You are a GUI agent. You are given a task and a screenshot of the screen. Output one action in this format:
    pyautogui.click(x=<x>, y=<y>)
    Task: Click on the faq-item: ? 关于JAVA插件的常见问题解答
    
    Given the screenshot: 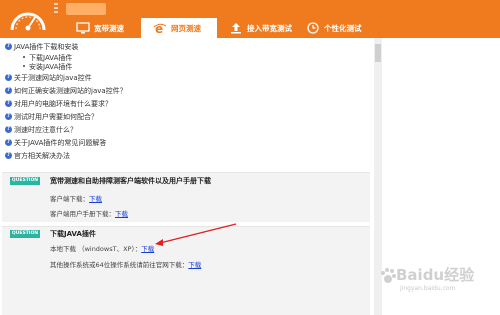 What is the action you would take?
    pyautogui.click(x=189, y=142)
    